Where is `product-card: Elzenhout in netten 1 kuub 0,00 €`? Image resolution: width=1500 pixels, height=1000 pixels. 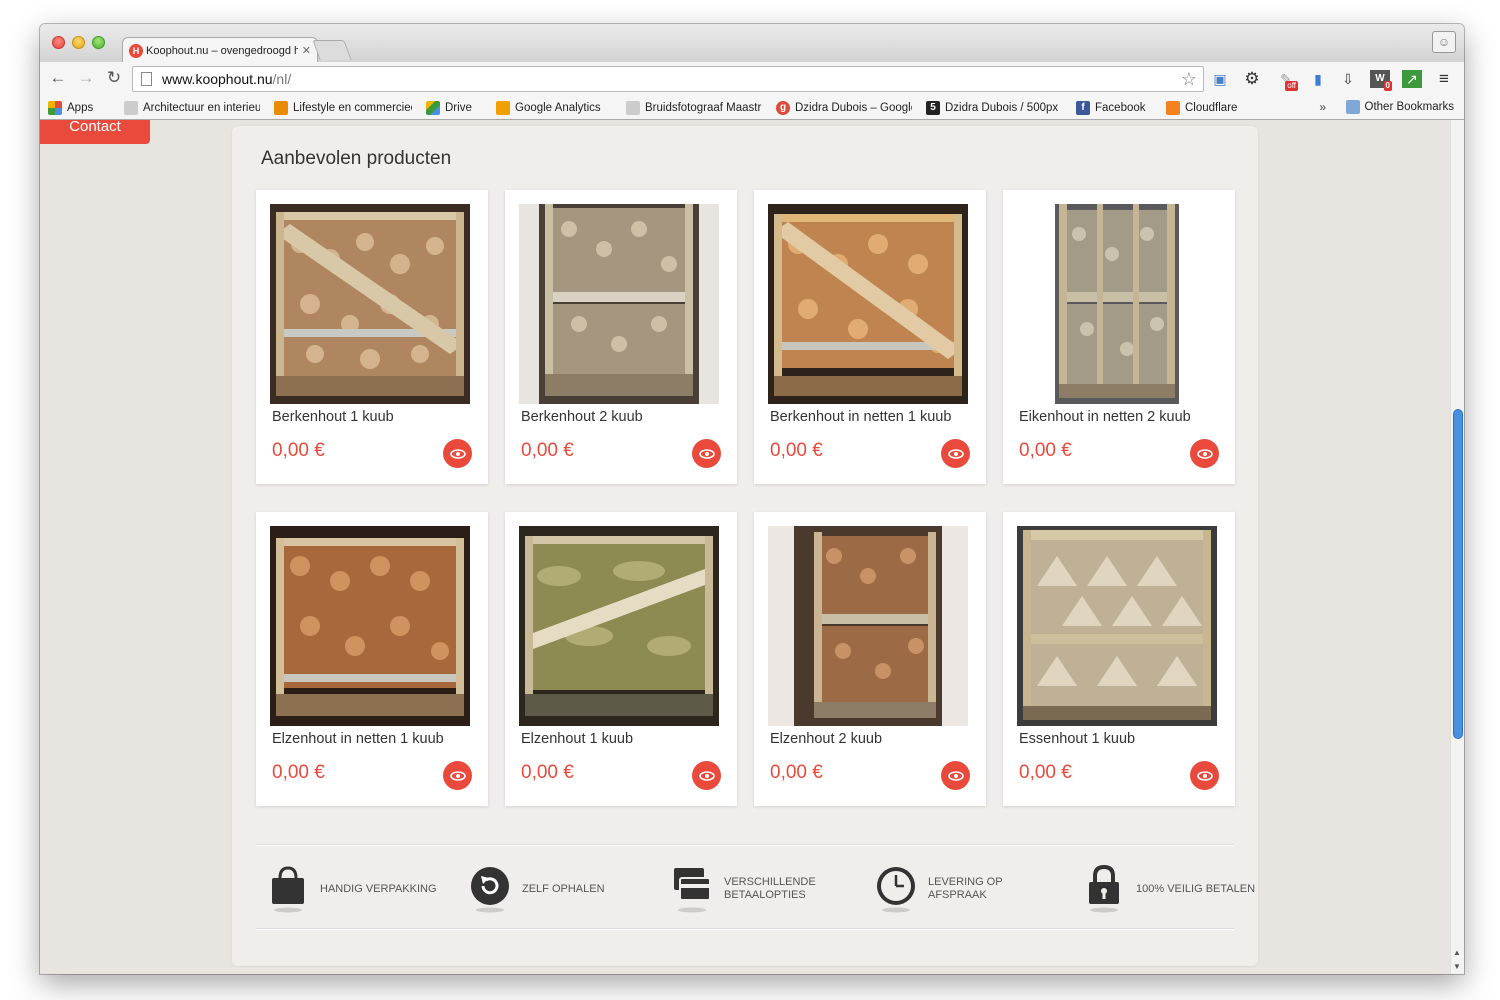 product-card: Elzenhout in netten 1 kuub 0,00 € is located at coordinates (372, 659).